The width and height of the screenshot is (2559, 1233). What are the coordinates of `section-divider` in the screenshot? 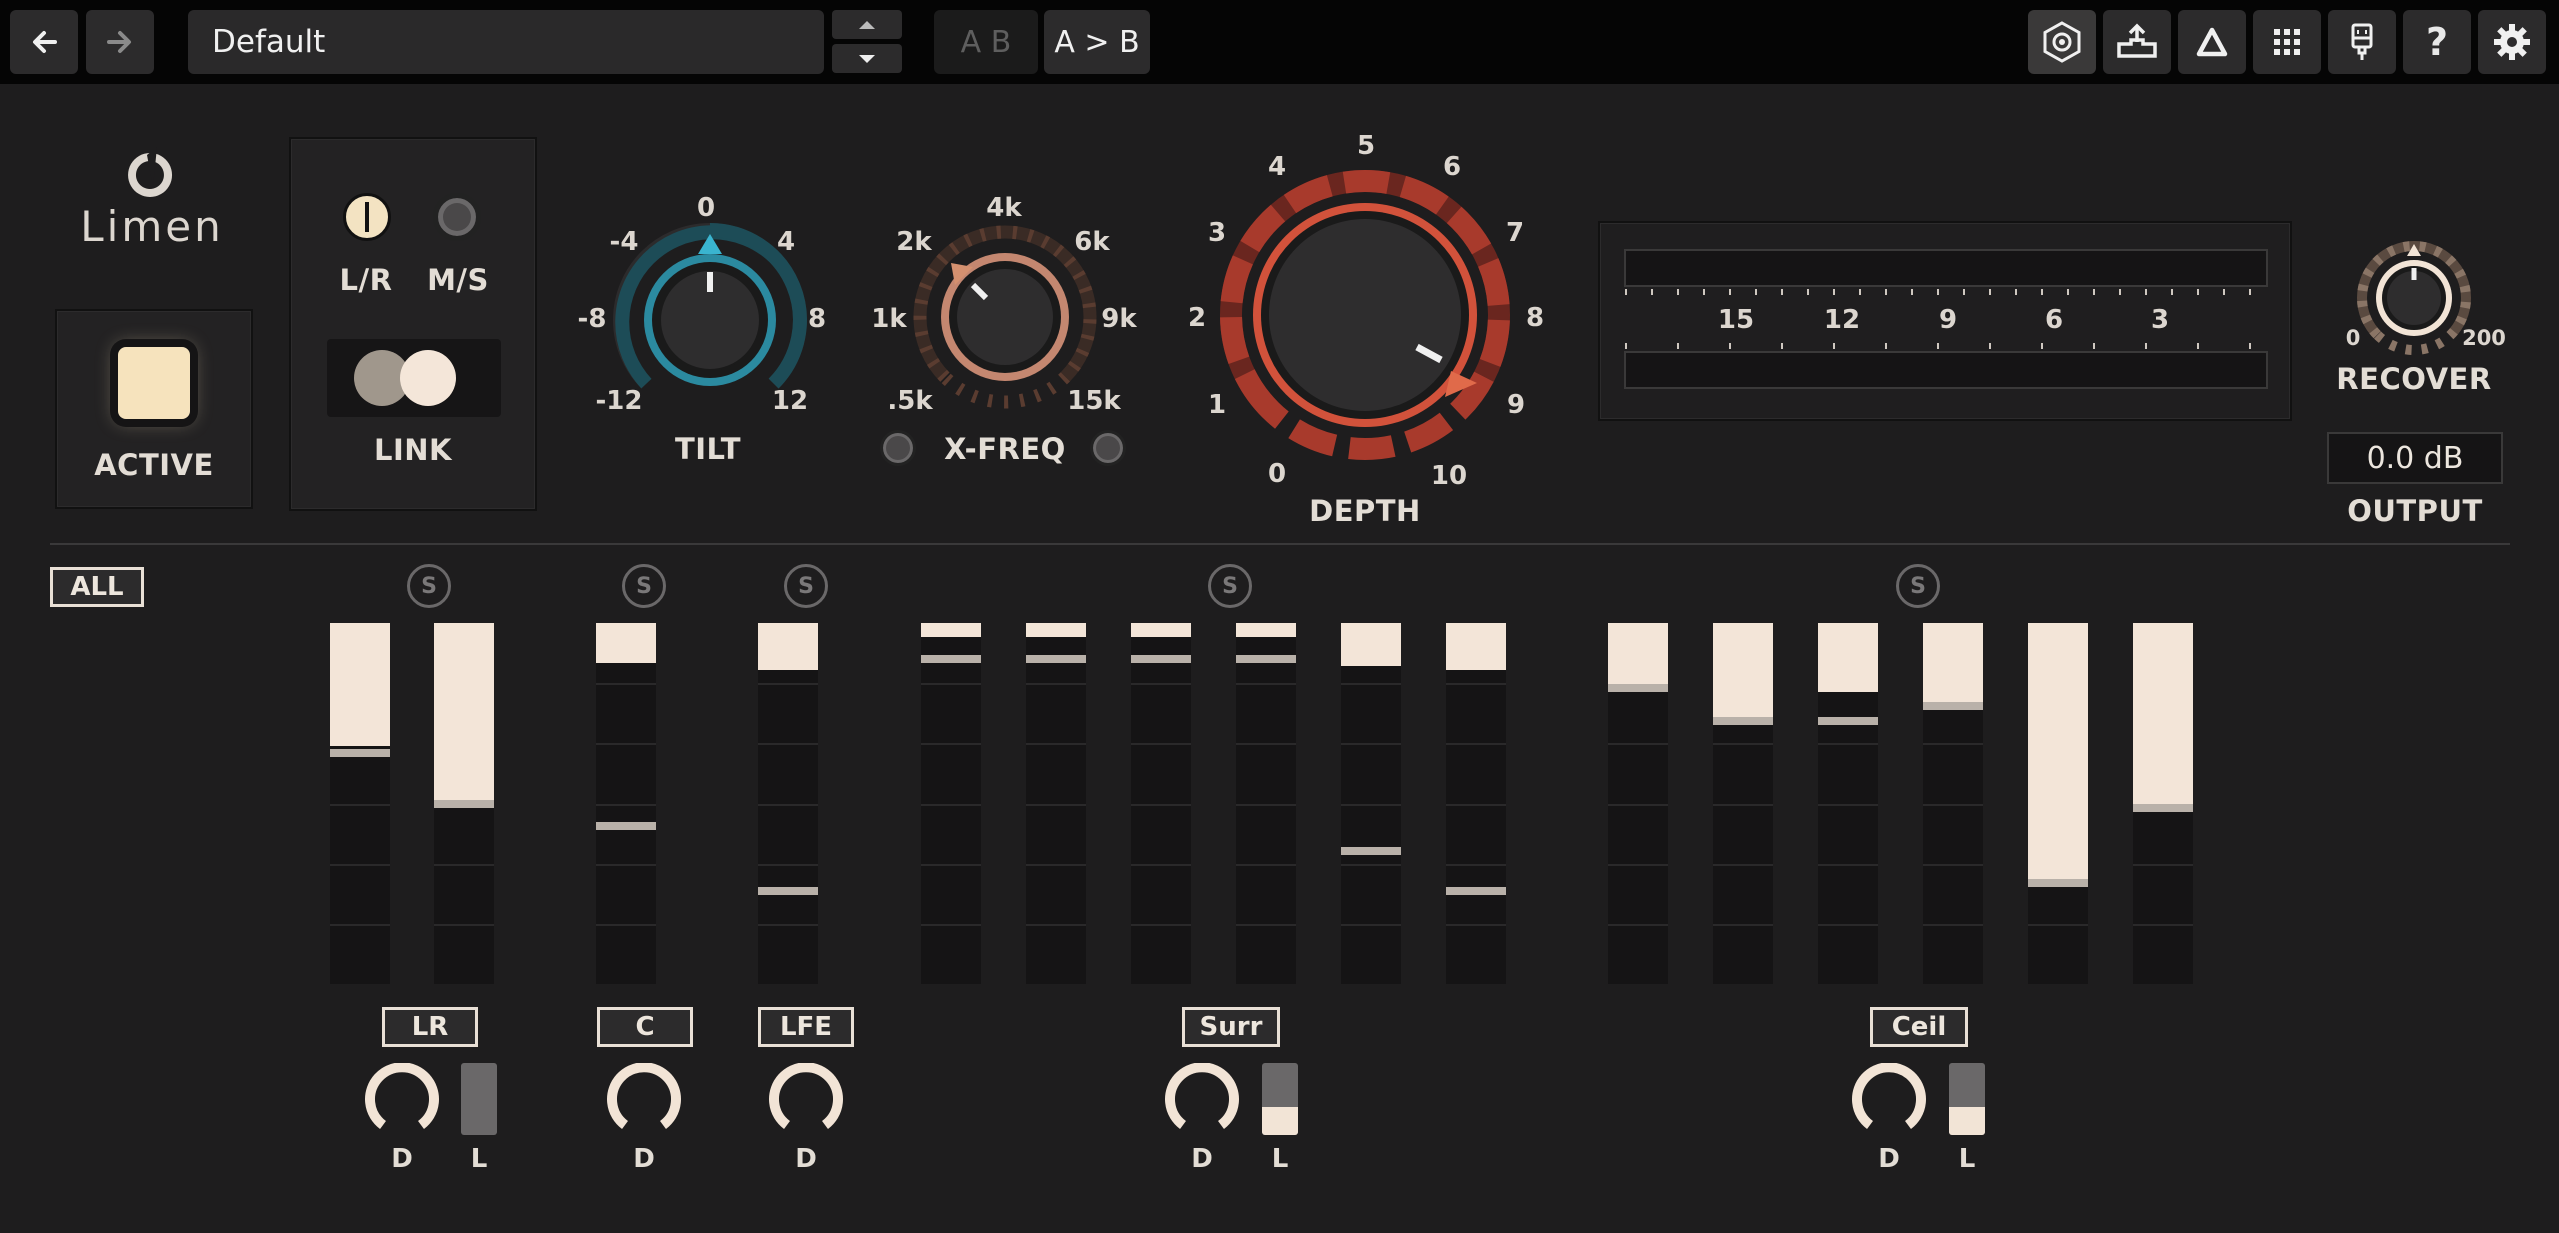 It's located at (1280, 544).